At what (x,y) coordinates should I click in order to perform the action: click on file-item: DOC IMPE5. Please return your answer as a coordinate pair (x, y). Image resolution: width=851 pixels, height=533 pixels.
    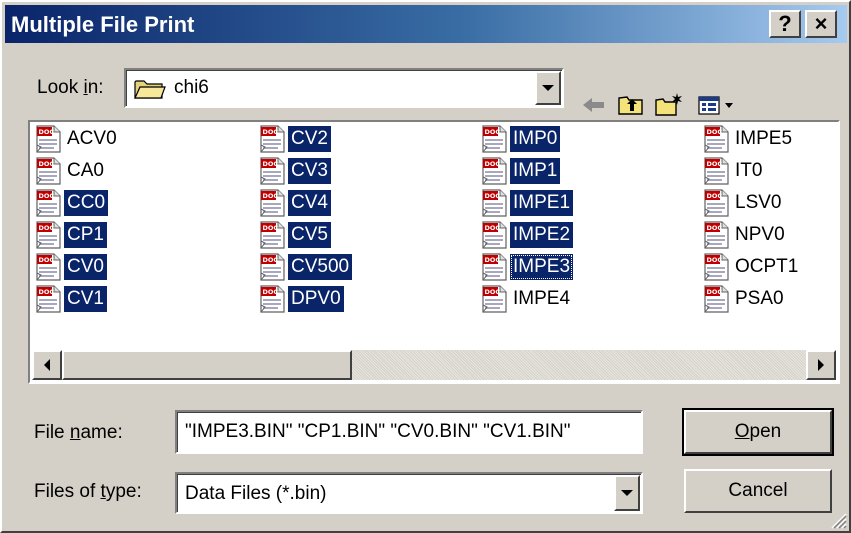
    Looking at the image, I should click on (748, 139).